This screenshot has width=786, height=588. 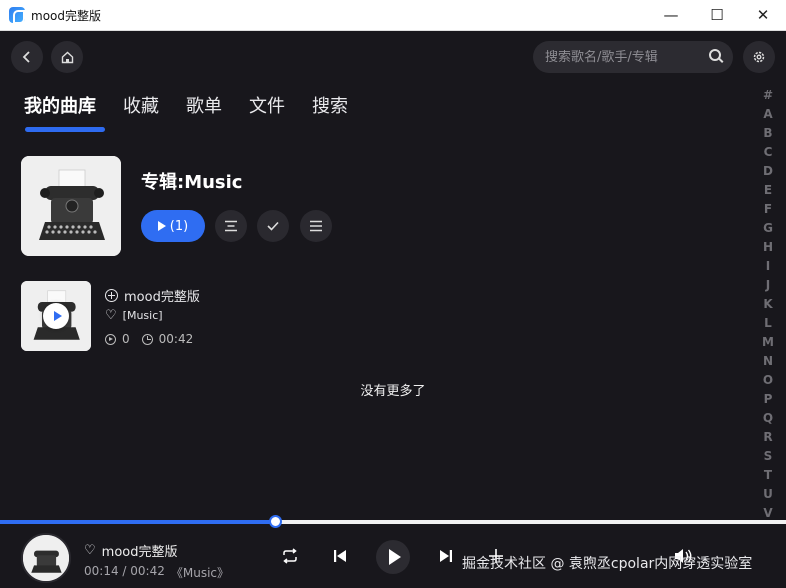 I want to click on search-input, so click(x=620, y=57).